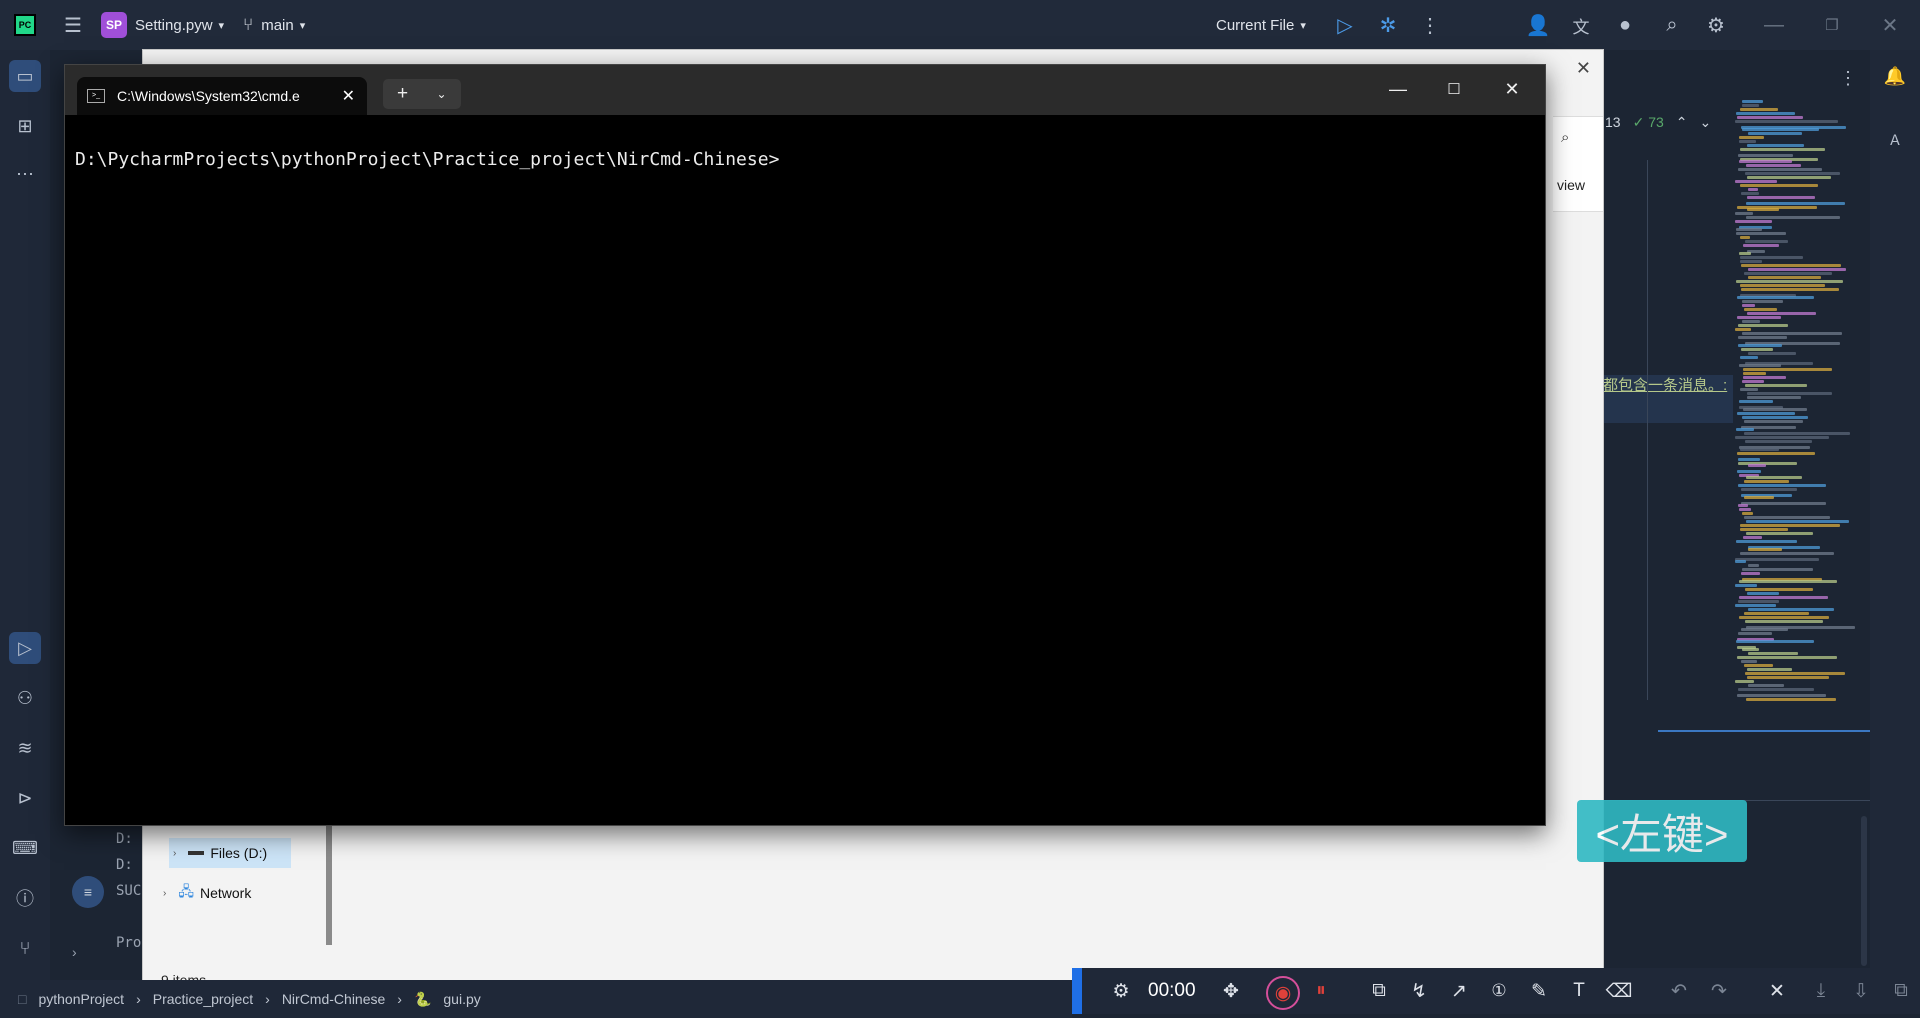 Image resolution: width=1920 pixels, height=1018 pixels. Describe the element at coordinates (25, 174) in the screenshot. I see `more-icon: ⋯` at that location.